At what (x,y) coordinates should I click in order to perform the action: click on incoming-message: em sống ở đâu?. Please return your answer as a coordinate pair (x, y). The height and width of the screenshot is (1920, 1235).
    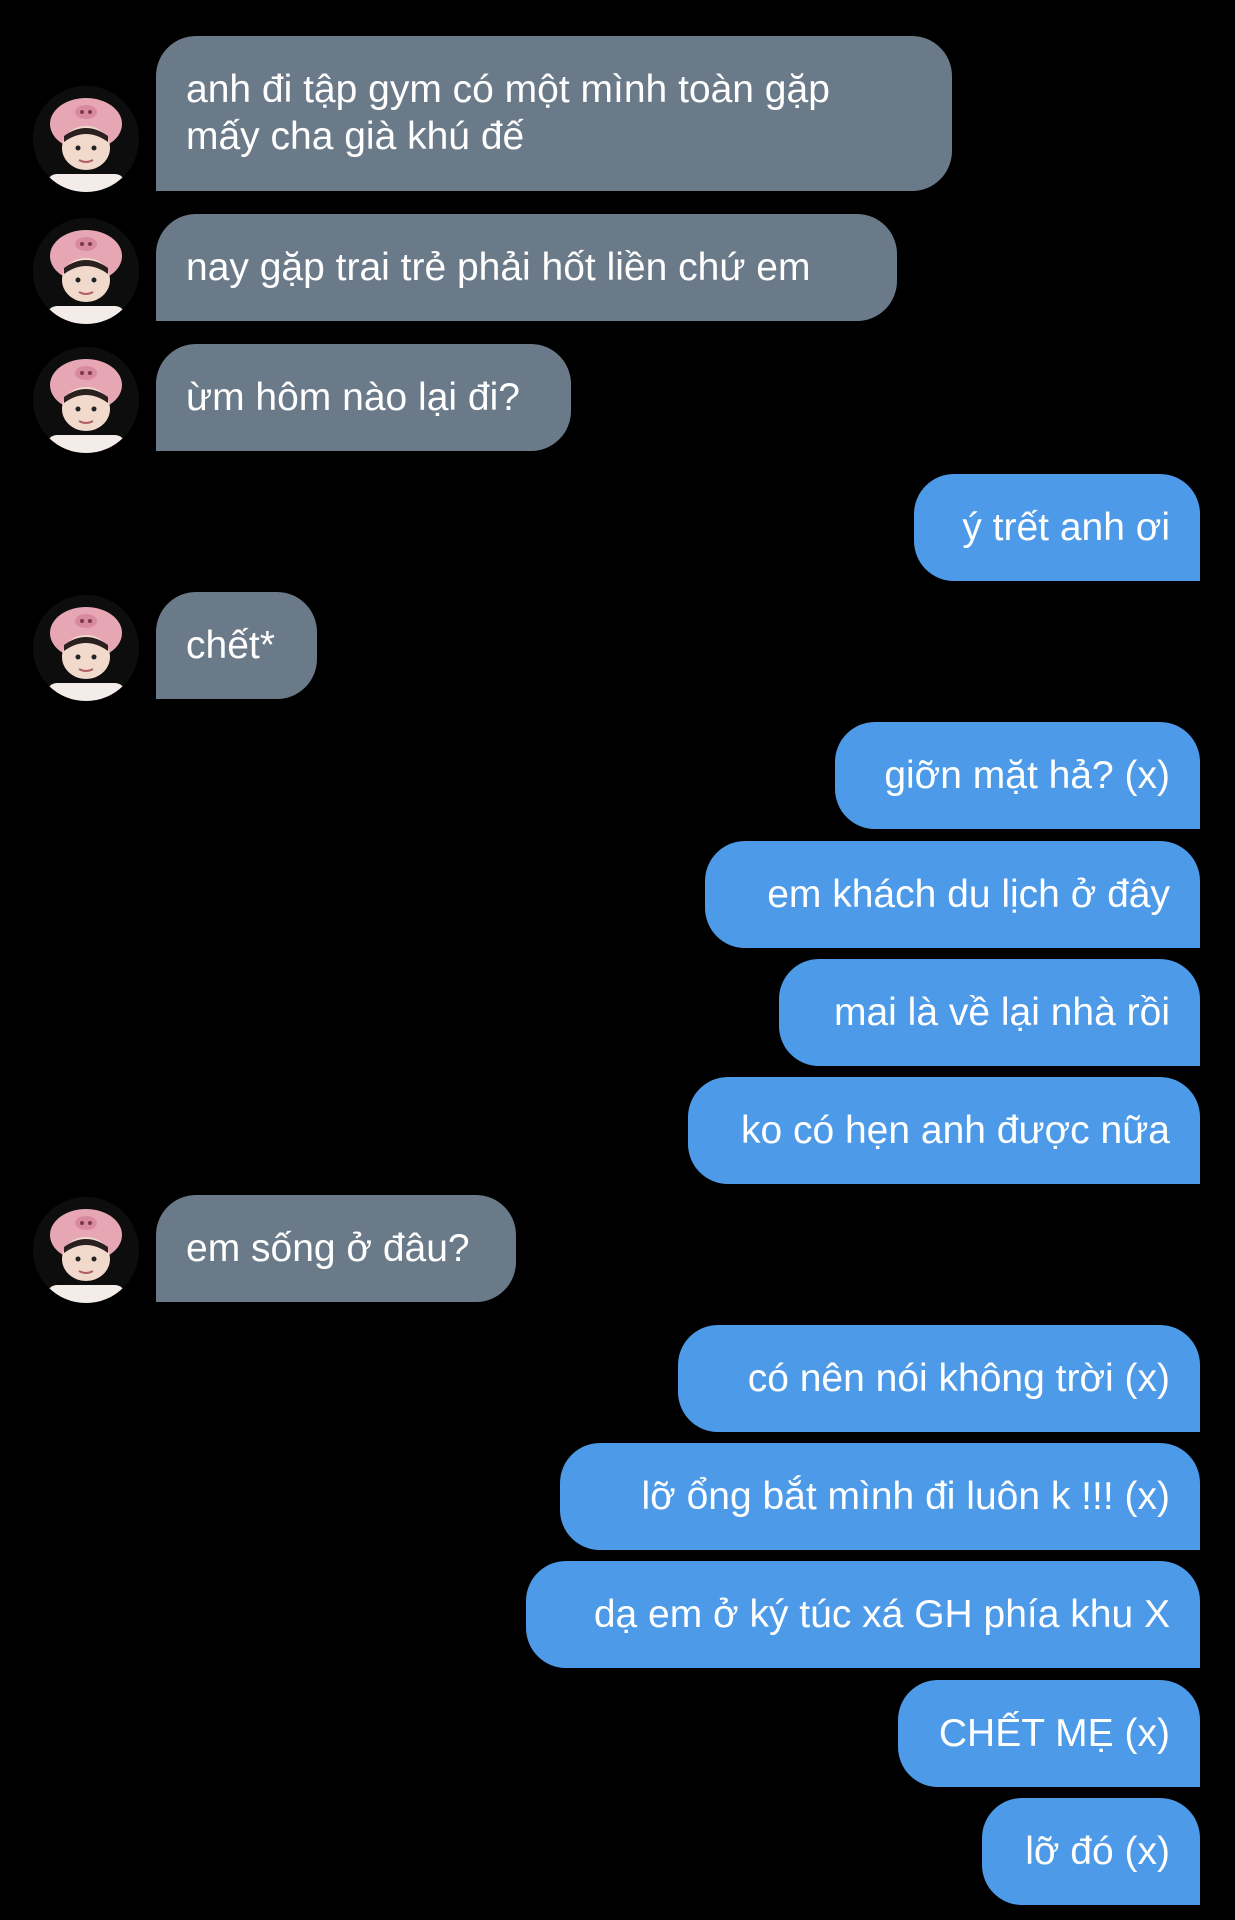
    Looking at the image, I should click on (336, 1248).